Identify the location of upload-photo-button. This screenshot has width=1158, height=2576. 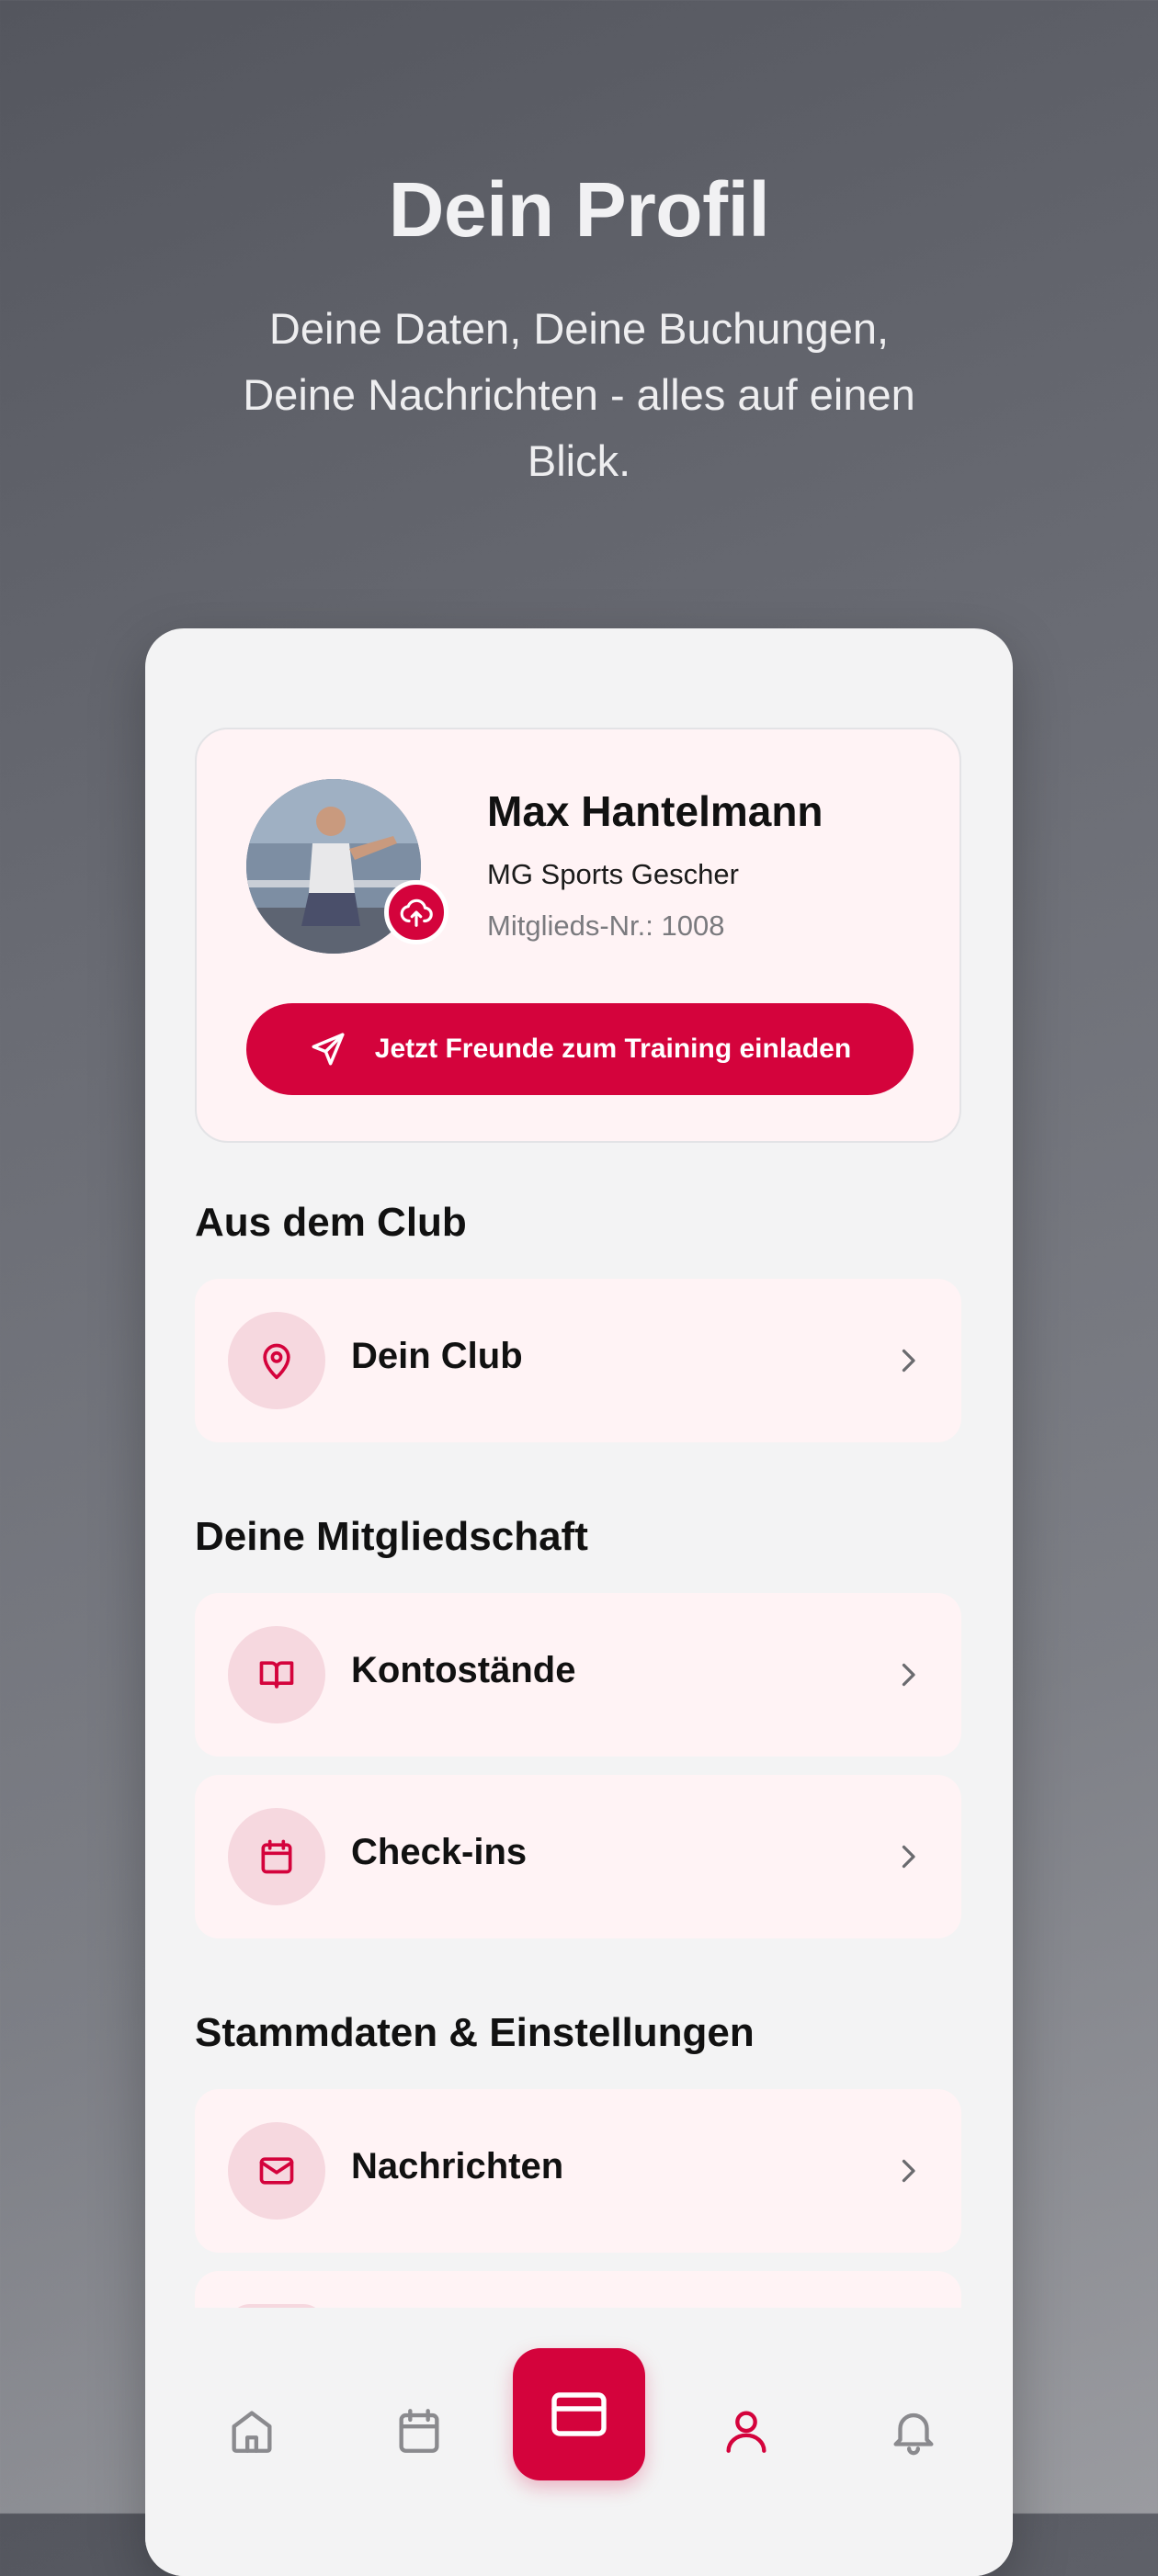
(416, 912).